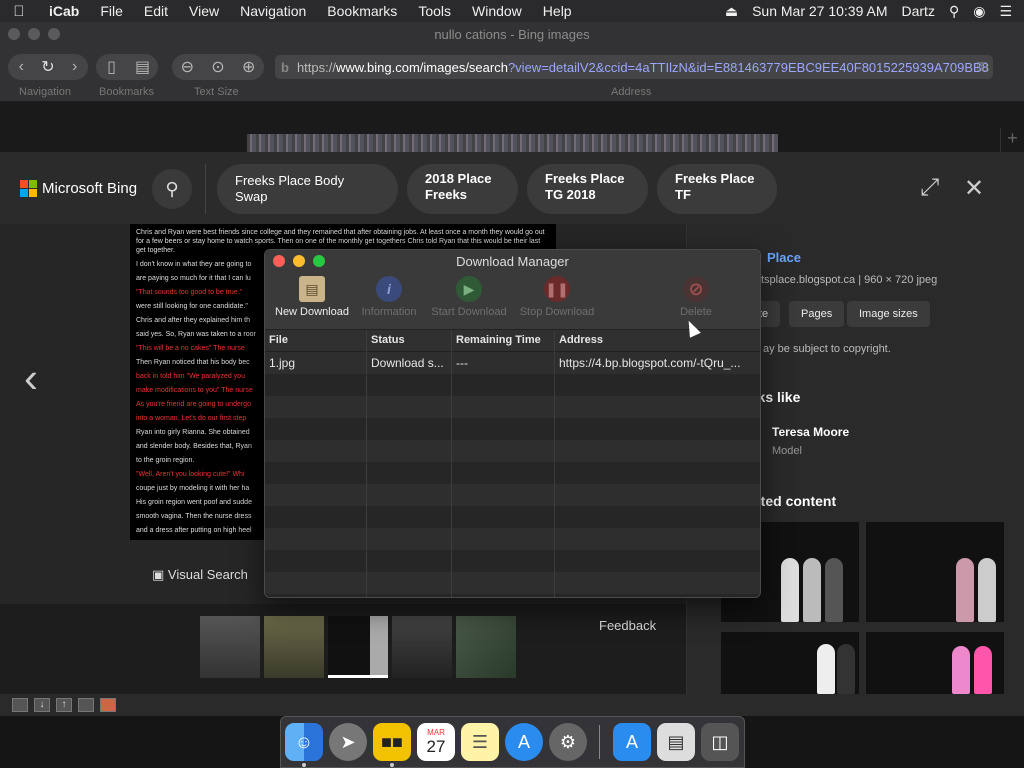 This screenshot has height=768, width=1024. I want to click on zoom-out-icon: ⊖, so click(187, 67).